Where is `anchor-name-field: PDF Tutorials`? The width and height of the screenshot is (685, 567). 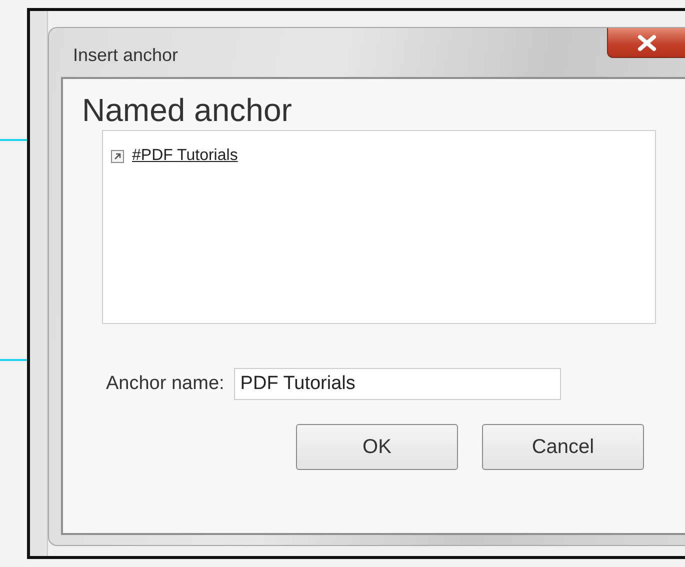 anchor-name-field: PDF Tutorials is located at coordinates (398, 384).